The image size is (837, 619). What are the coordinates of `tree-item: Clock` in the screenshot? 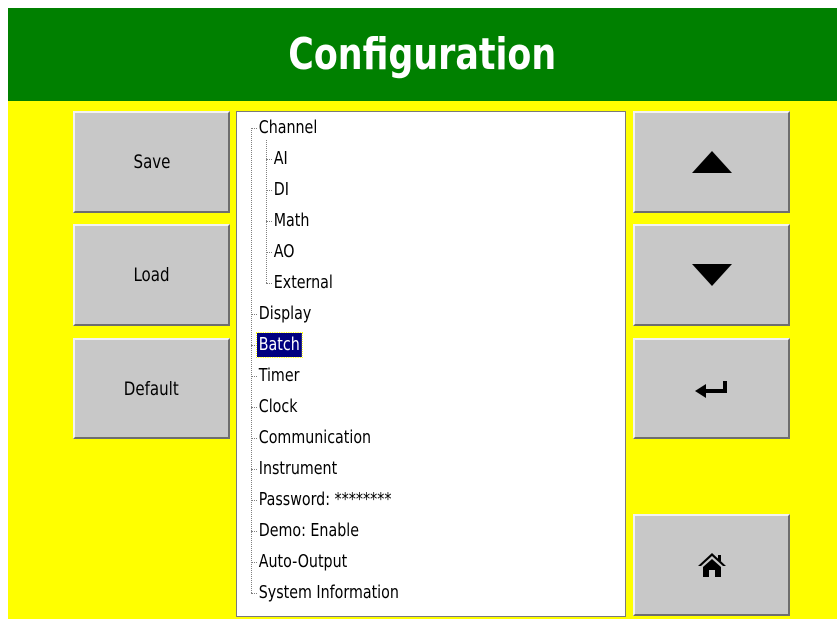 It's located at (281, 407).